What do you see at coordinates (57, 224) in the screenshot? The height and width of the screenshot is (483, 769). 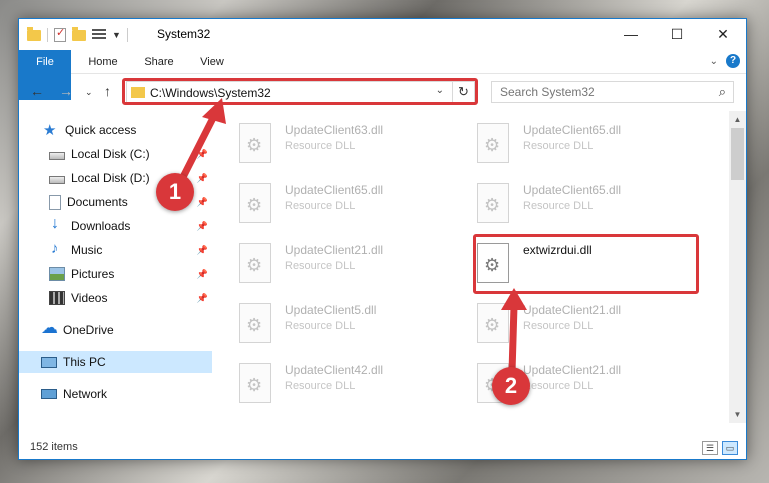 I see `download-icon` at bounding box center [57, 224].